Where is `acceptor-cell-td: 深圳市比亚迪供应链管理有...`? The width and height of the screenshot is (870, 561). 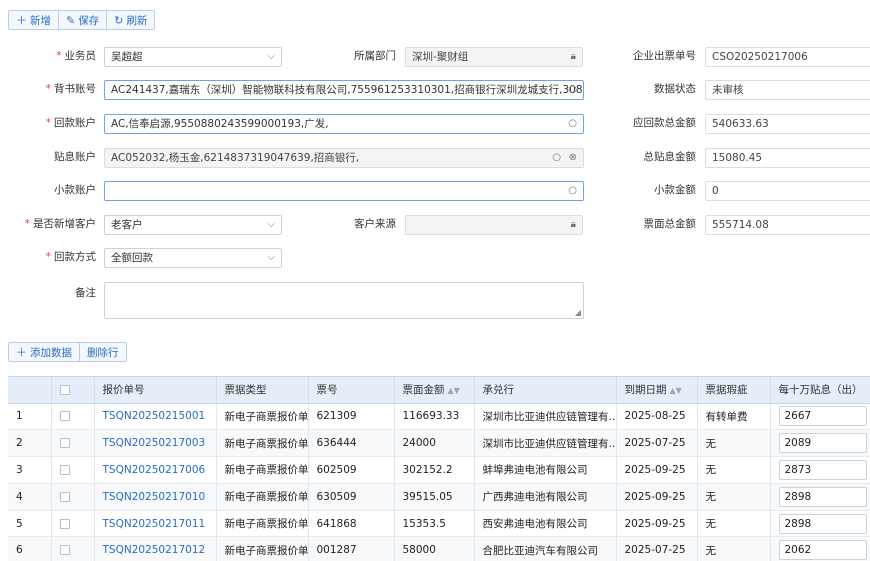 acceptor-cell-td: 深圳市比亚迪供应链管理有... is located at coordinates (545, 417).